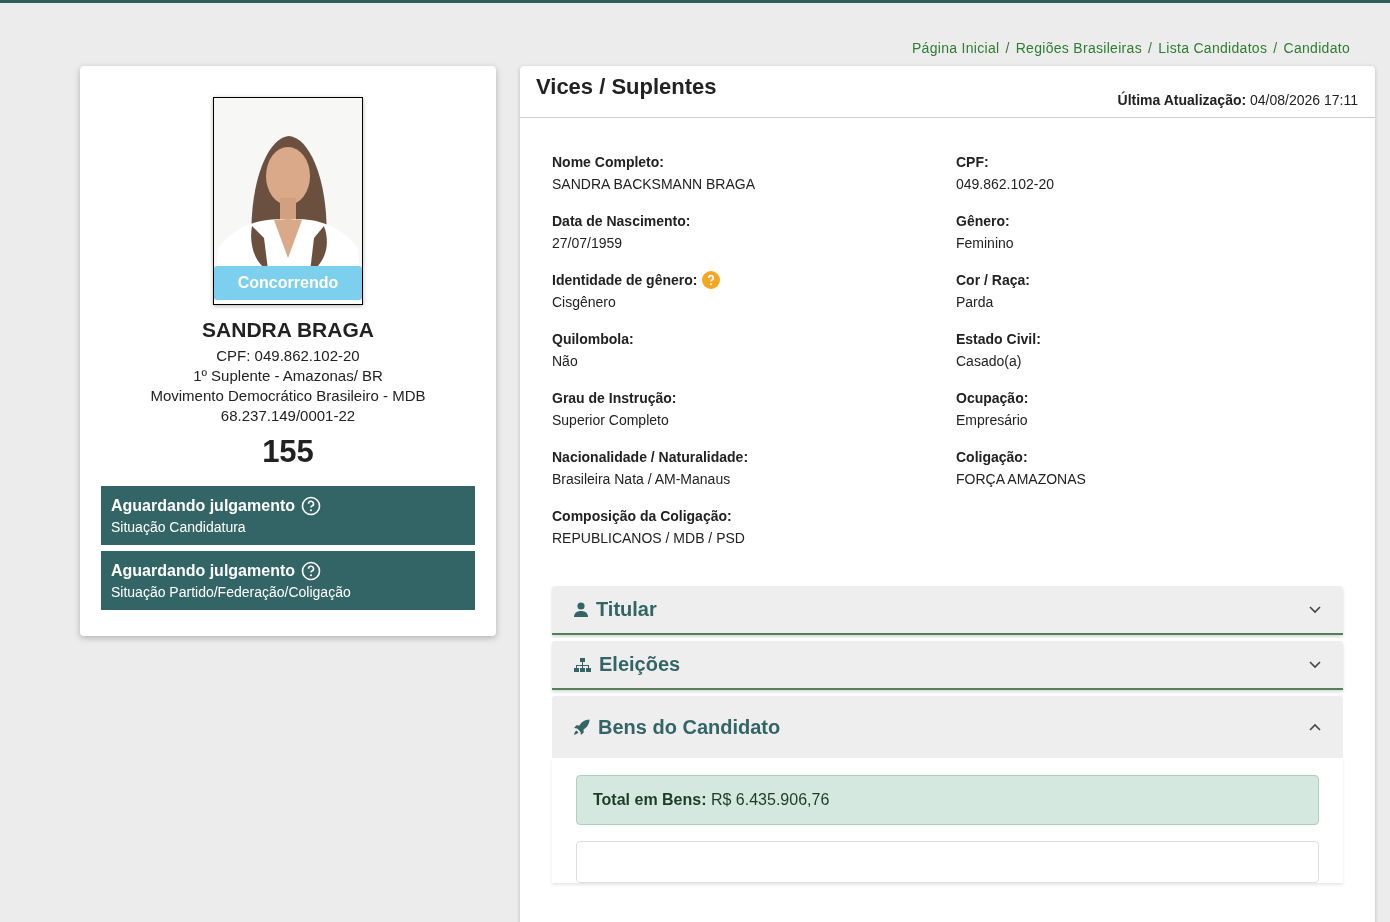 The height and width of the screenshot is (922, 1390). I want to click on status-caption: Situação Partido/Federação/Coligação, so click(231, 592).